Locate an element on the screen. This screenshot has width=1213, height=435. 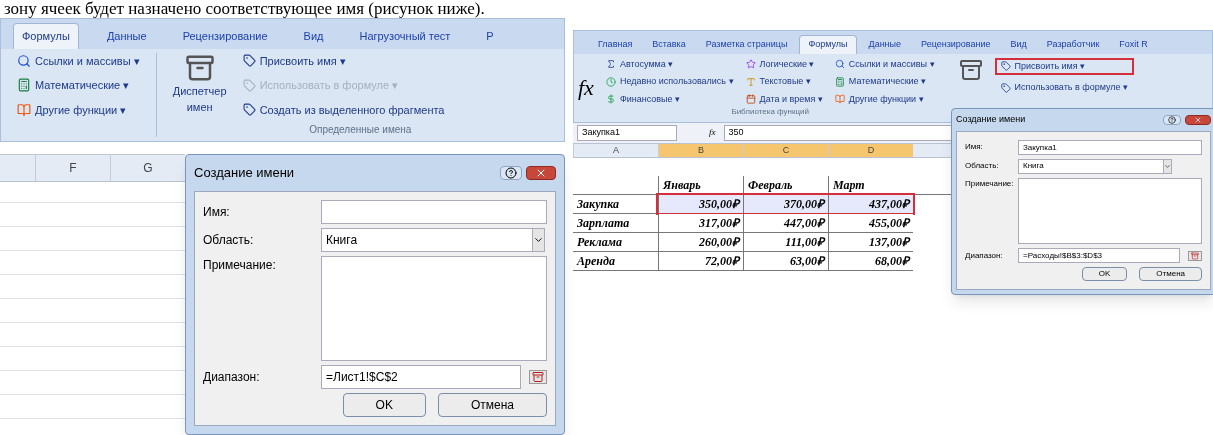
ribbon-menu-button: Логические ▾ is located at coordinates (784, 64).